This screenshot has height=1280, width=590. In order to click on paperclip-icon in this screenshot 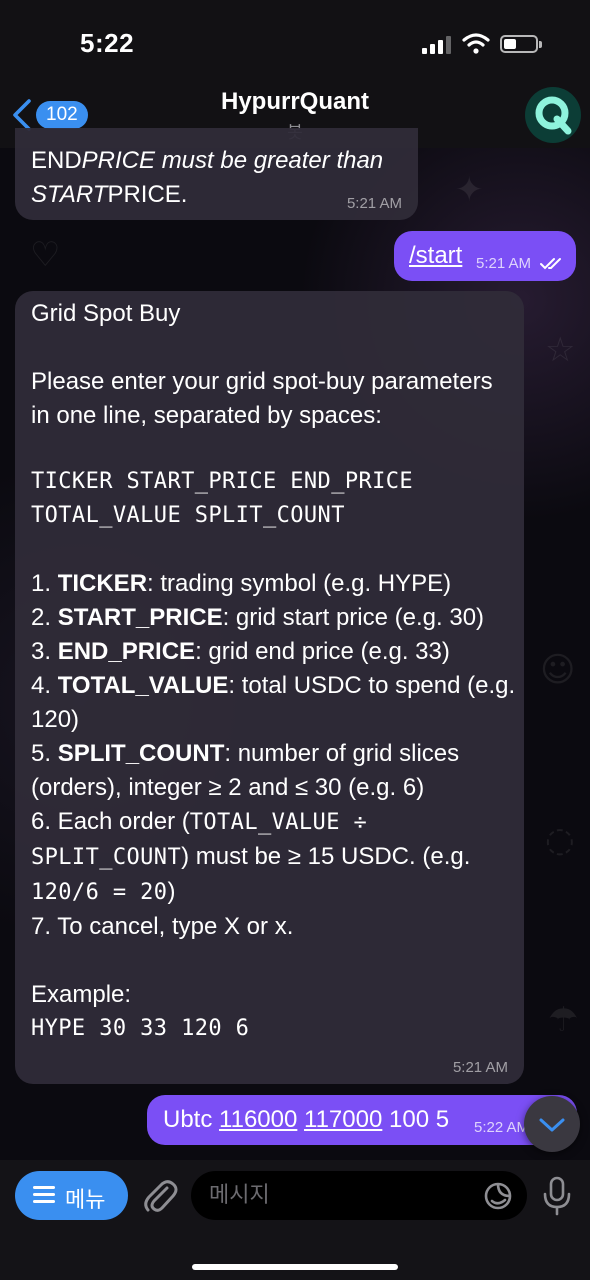, I will do `click(160, 1196)`.